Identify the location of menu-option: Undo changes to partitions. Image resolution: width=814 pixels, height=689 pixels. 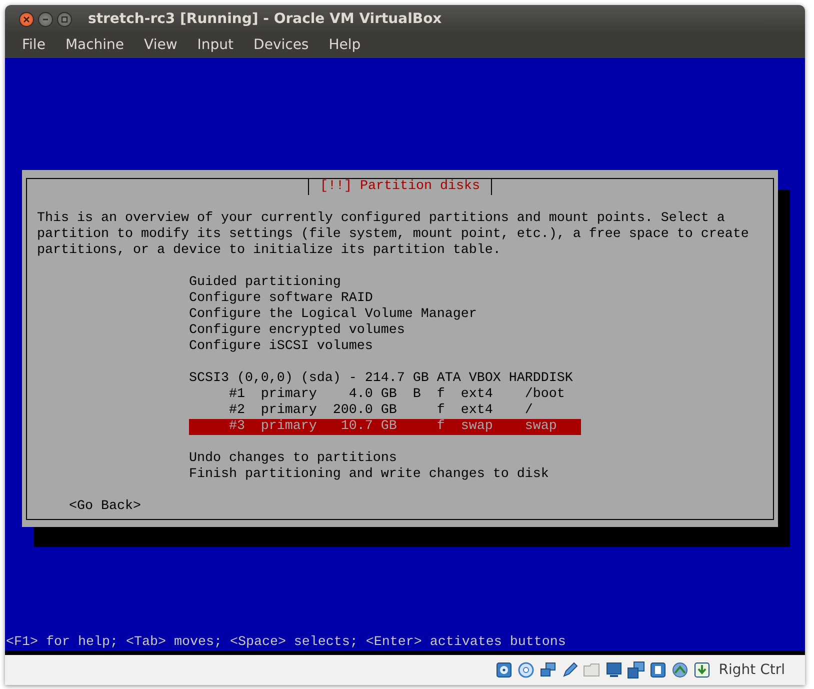
(384, 459).